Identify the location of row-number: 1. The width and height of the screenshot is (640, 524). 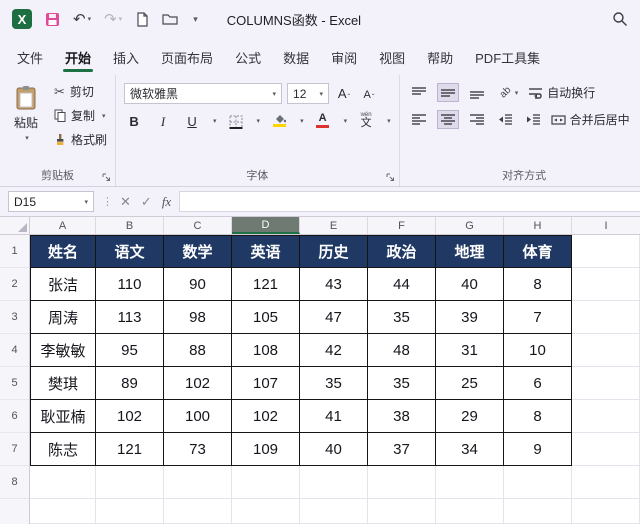
(14, 251).